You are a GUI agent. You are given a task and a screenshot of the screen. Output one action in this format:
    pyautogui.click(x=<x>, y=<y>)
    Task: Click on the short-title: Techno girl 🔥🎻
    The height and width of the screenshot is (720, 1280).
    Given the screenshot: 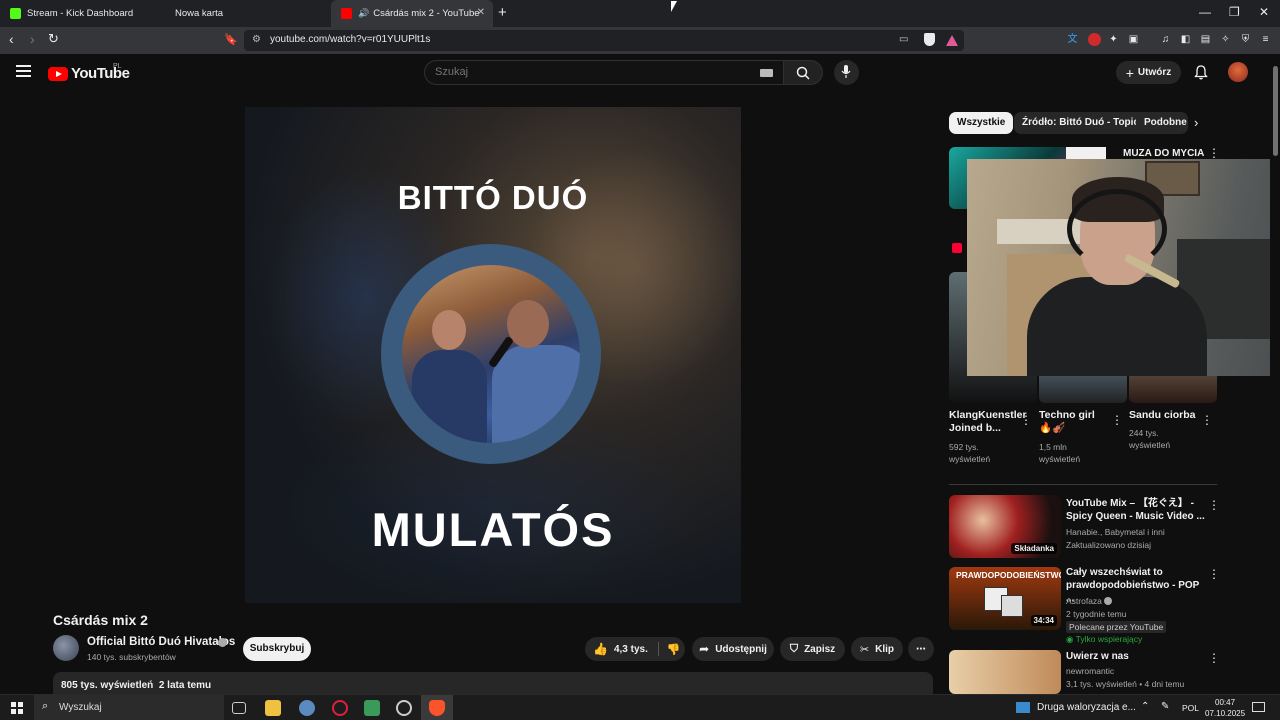 What is the action you would take?
    pyautogui.click(x=1070, y=422)
    